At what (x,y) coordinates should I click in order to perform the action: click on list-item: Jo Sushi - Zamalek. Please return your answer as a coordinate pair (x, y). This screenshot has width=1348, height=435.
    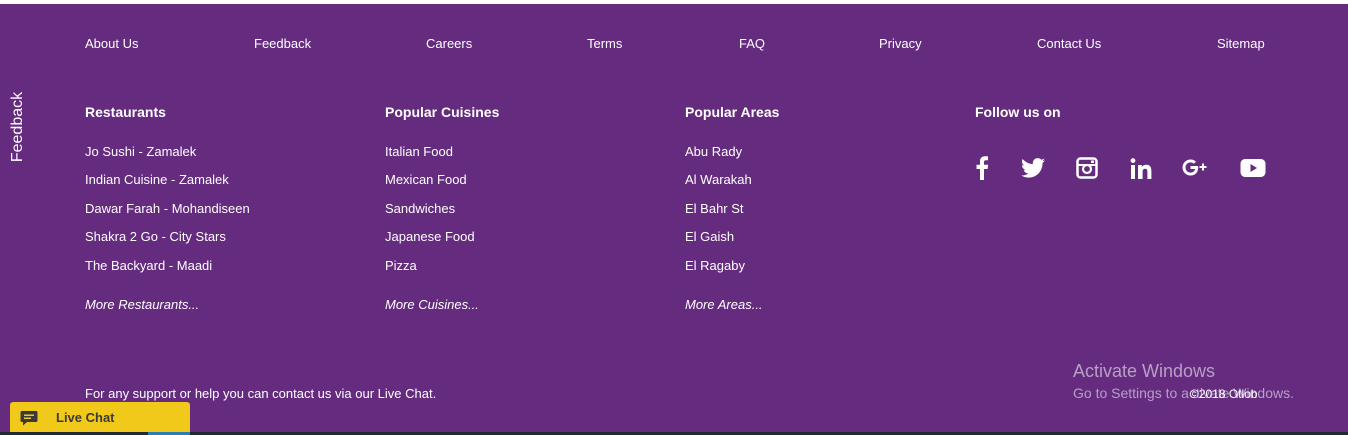
    Looking at the image, I should click on (140, 151).